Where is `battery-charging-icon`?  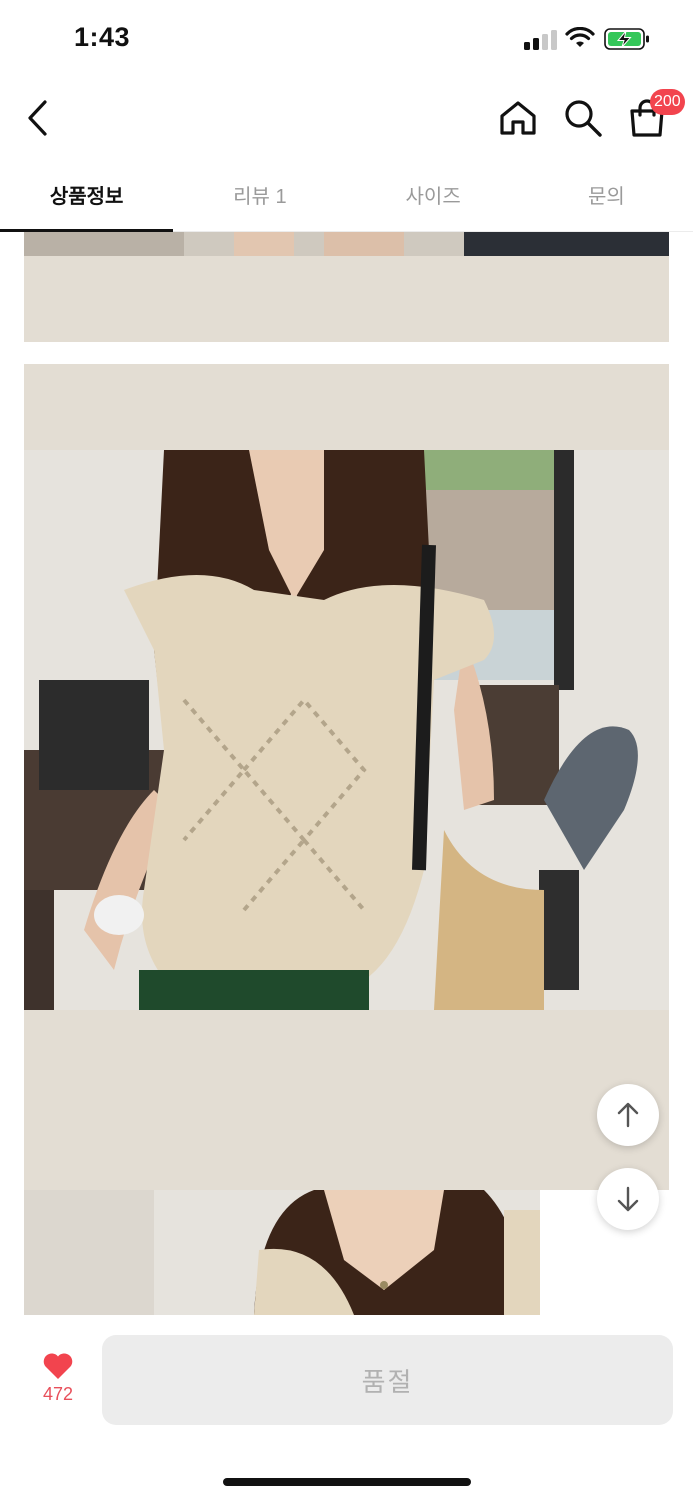
battery-charging-icon is located at coordinates (626, 39).